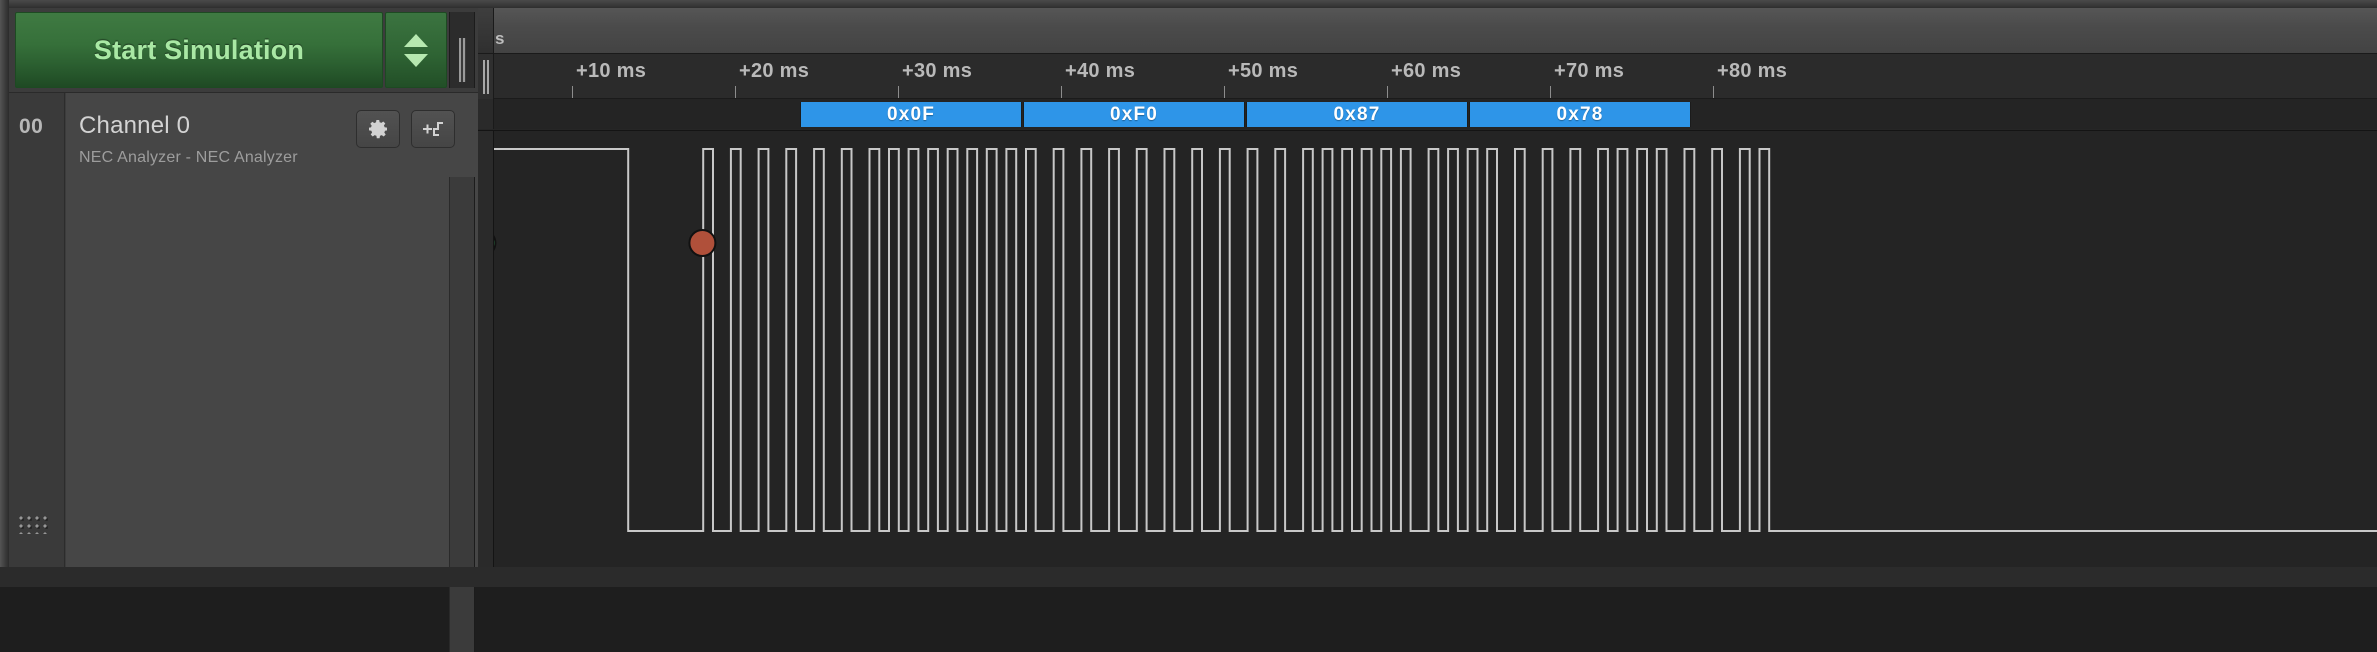 The image size is (2377, 652). I want to click on ruler-tick-label: +60 ms, so click(1426, 71).